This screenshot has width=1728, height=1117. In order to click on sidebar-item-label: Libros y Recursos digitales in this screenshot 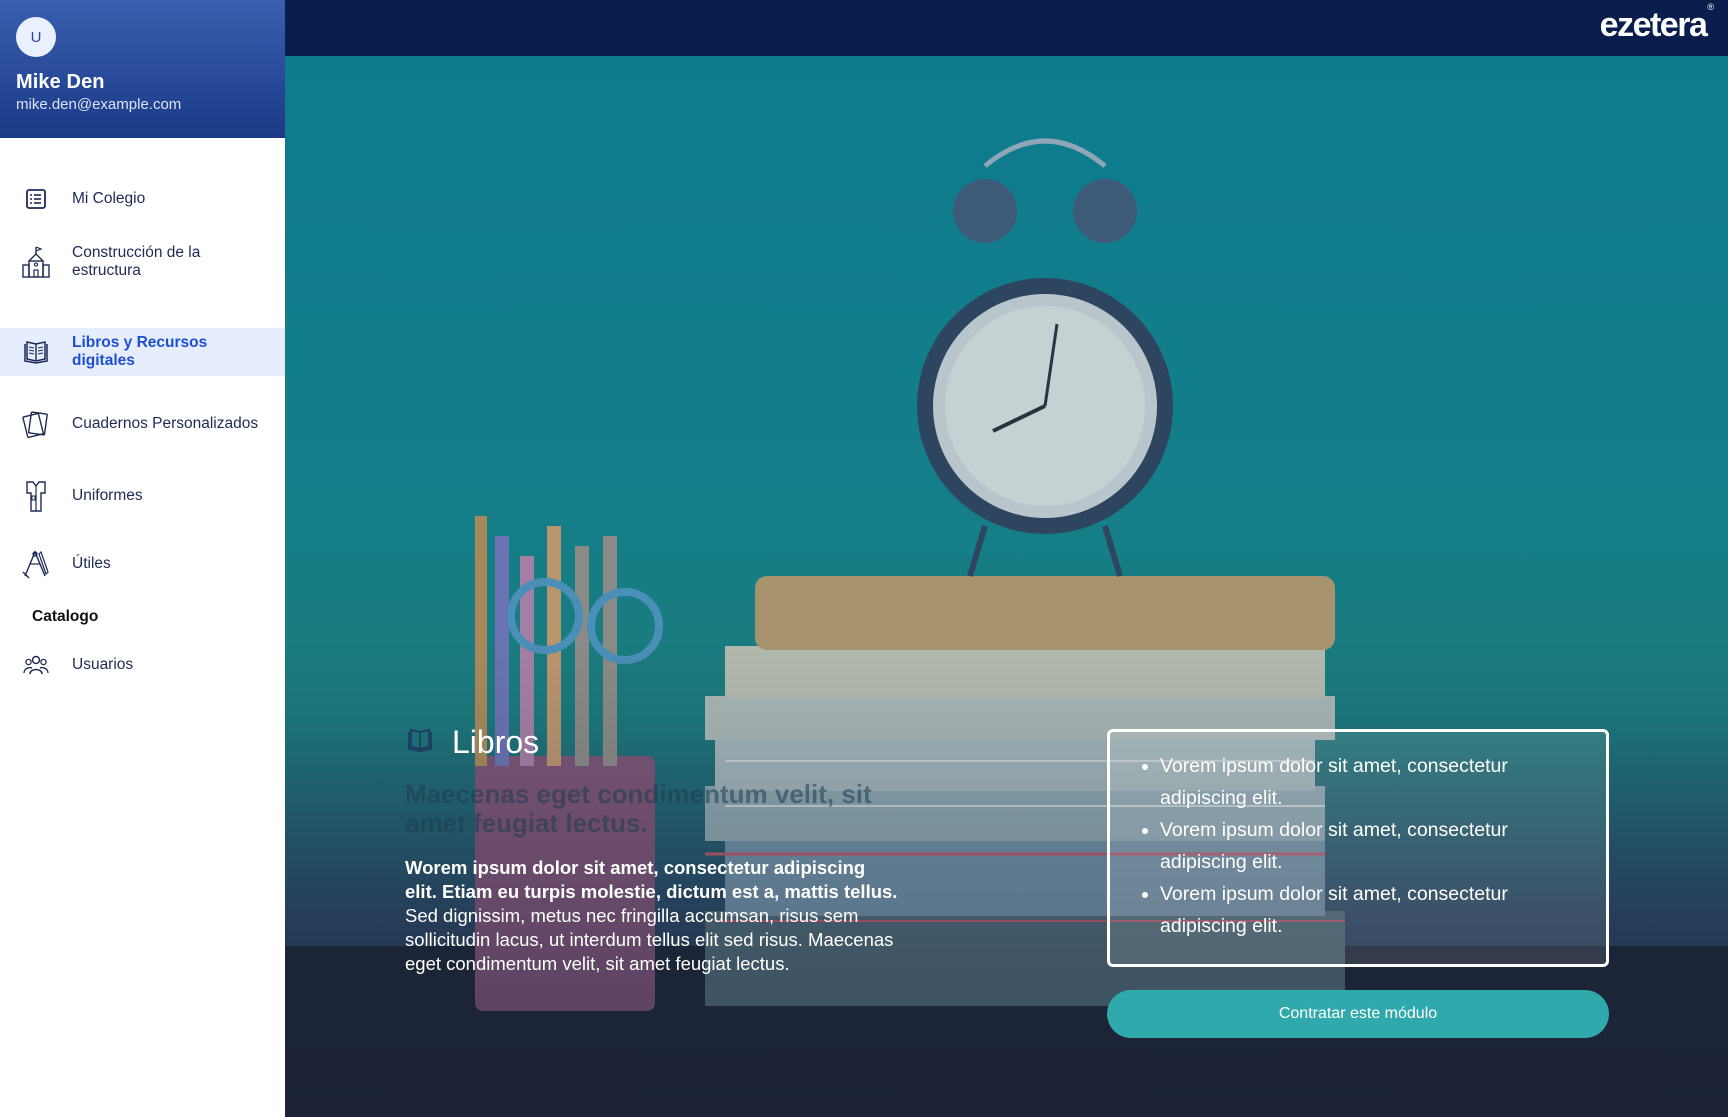, I will do `click(140, 351)`.